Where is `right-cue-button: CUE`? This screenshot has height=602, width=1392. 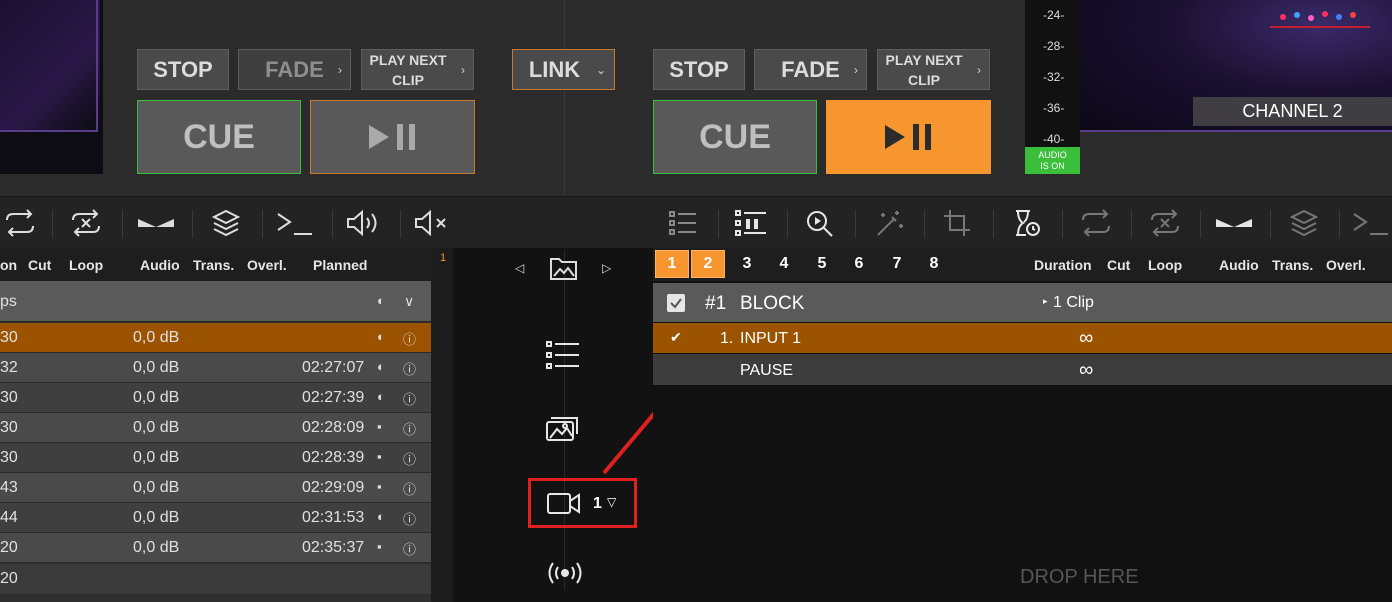 right-cue-button: CUE is located at coordinates (735, 137).